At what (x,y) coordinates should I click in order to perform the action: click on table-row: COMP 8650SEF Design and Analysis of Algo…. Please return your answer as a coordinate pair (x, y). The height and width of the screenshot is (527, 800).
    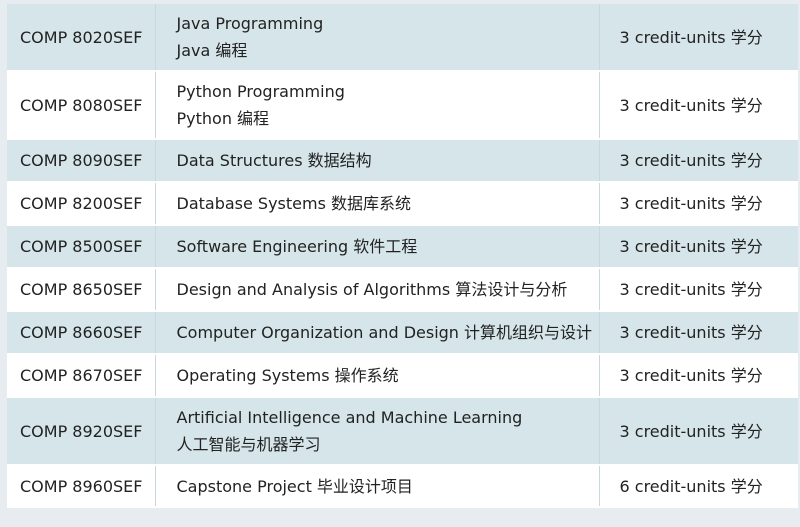
    Looking at the image, I should click on (402, 290).